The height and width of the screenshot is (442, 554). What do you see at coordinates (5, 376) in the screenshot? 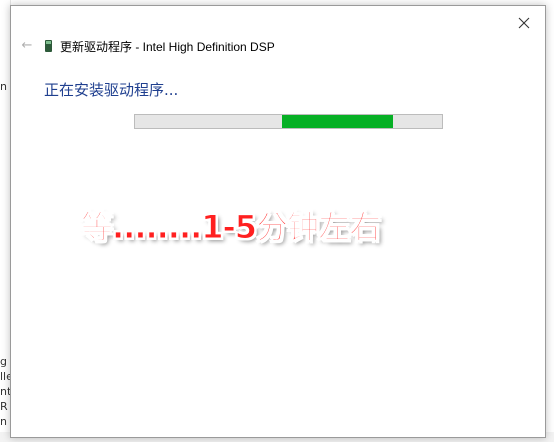
I see `background-text-fragment: lle` at bounding box center [5, 376].